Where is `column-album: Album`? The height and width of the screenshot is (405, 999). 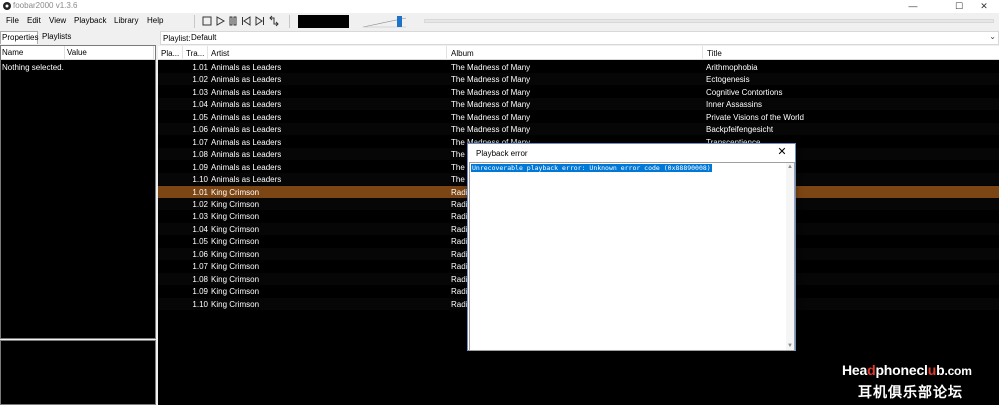
column-album: Album is located at coordinates (462, 53).